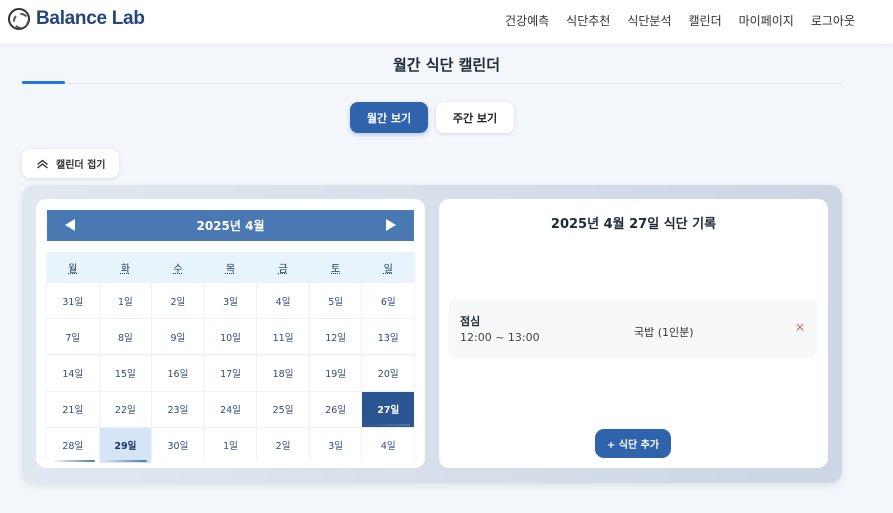 The width and height of the screenshot is (893, 513). I want to click on weekday-tue: 화, so click(125, 267).